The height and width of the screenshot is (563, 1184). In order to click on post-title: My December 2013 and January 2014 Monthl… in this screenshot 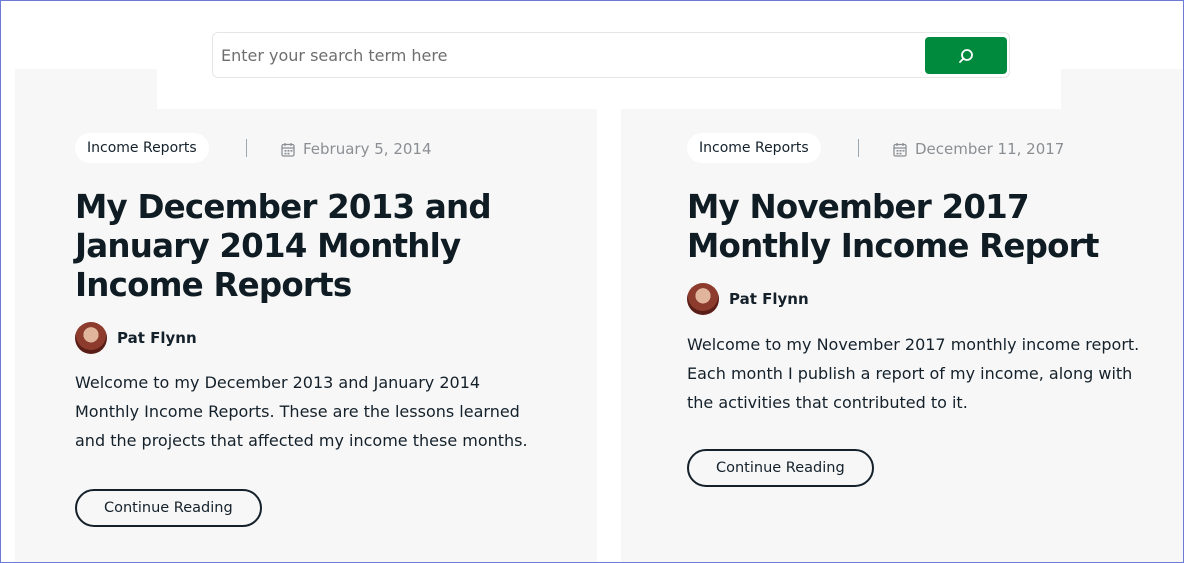, I will do `click(285, 246)`.